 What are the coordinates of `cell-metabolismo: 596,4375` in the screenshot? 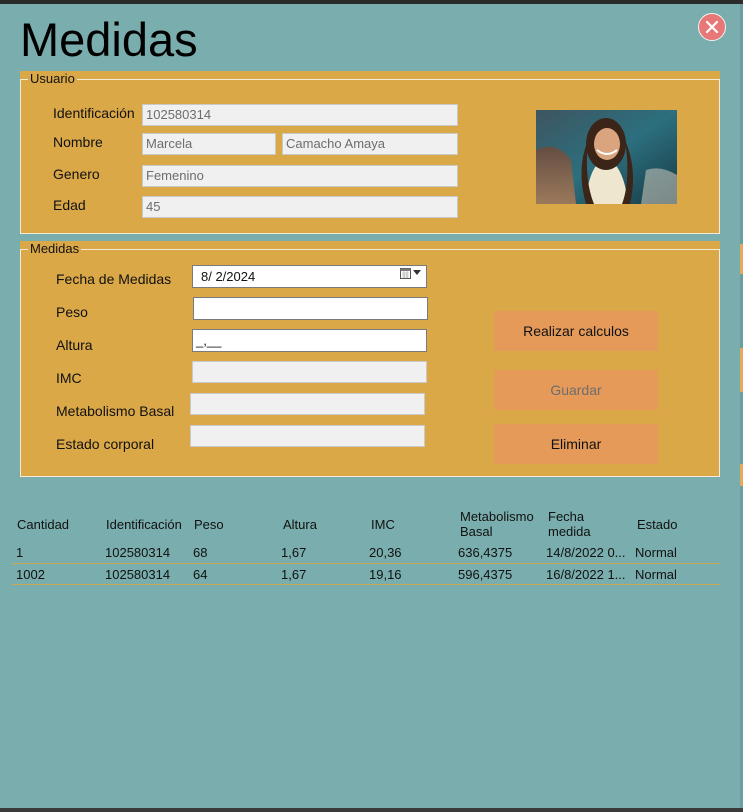 It's located at (485, 574).